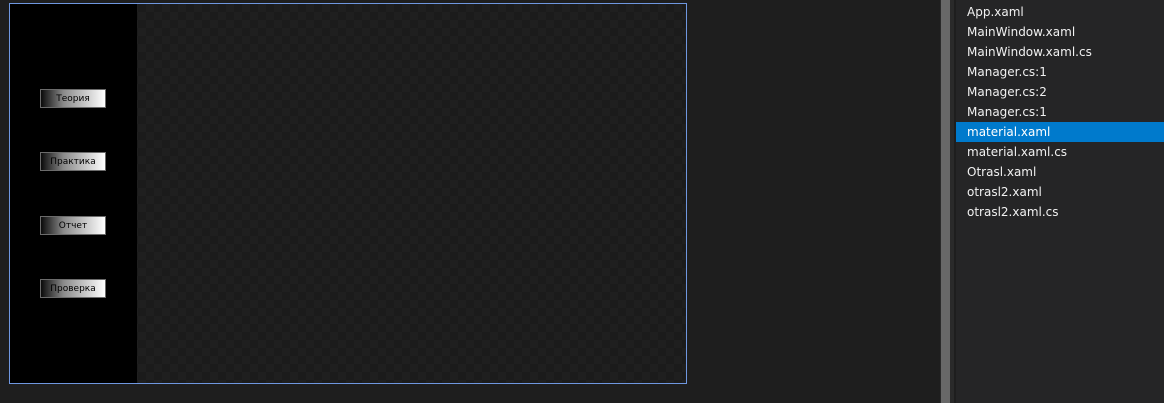 This screenshot has width=1164, height=403. Describe the element at coordinates (1060, 152) in the screenshot. I see `file-item-material-xaml-cs: material.xaml.cs` at that location.